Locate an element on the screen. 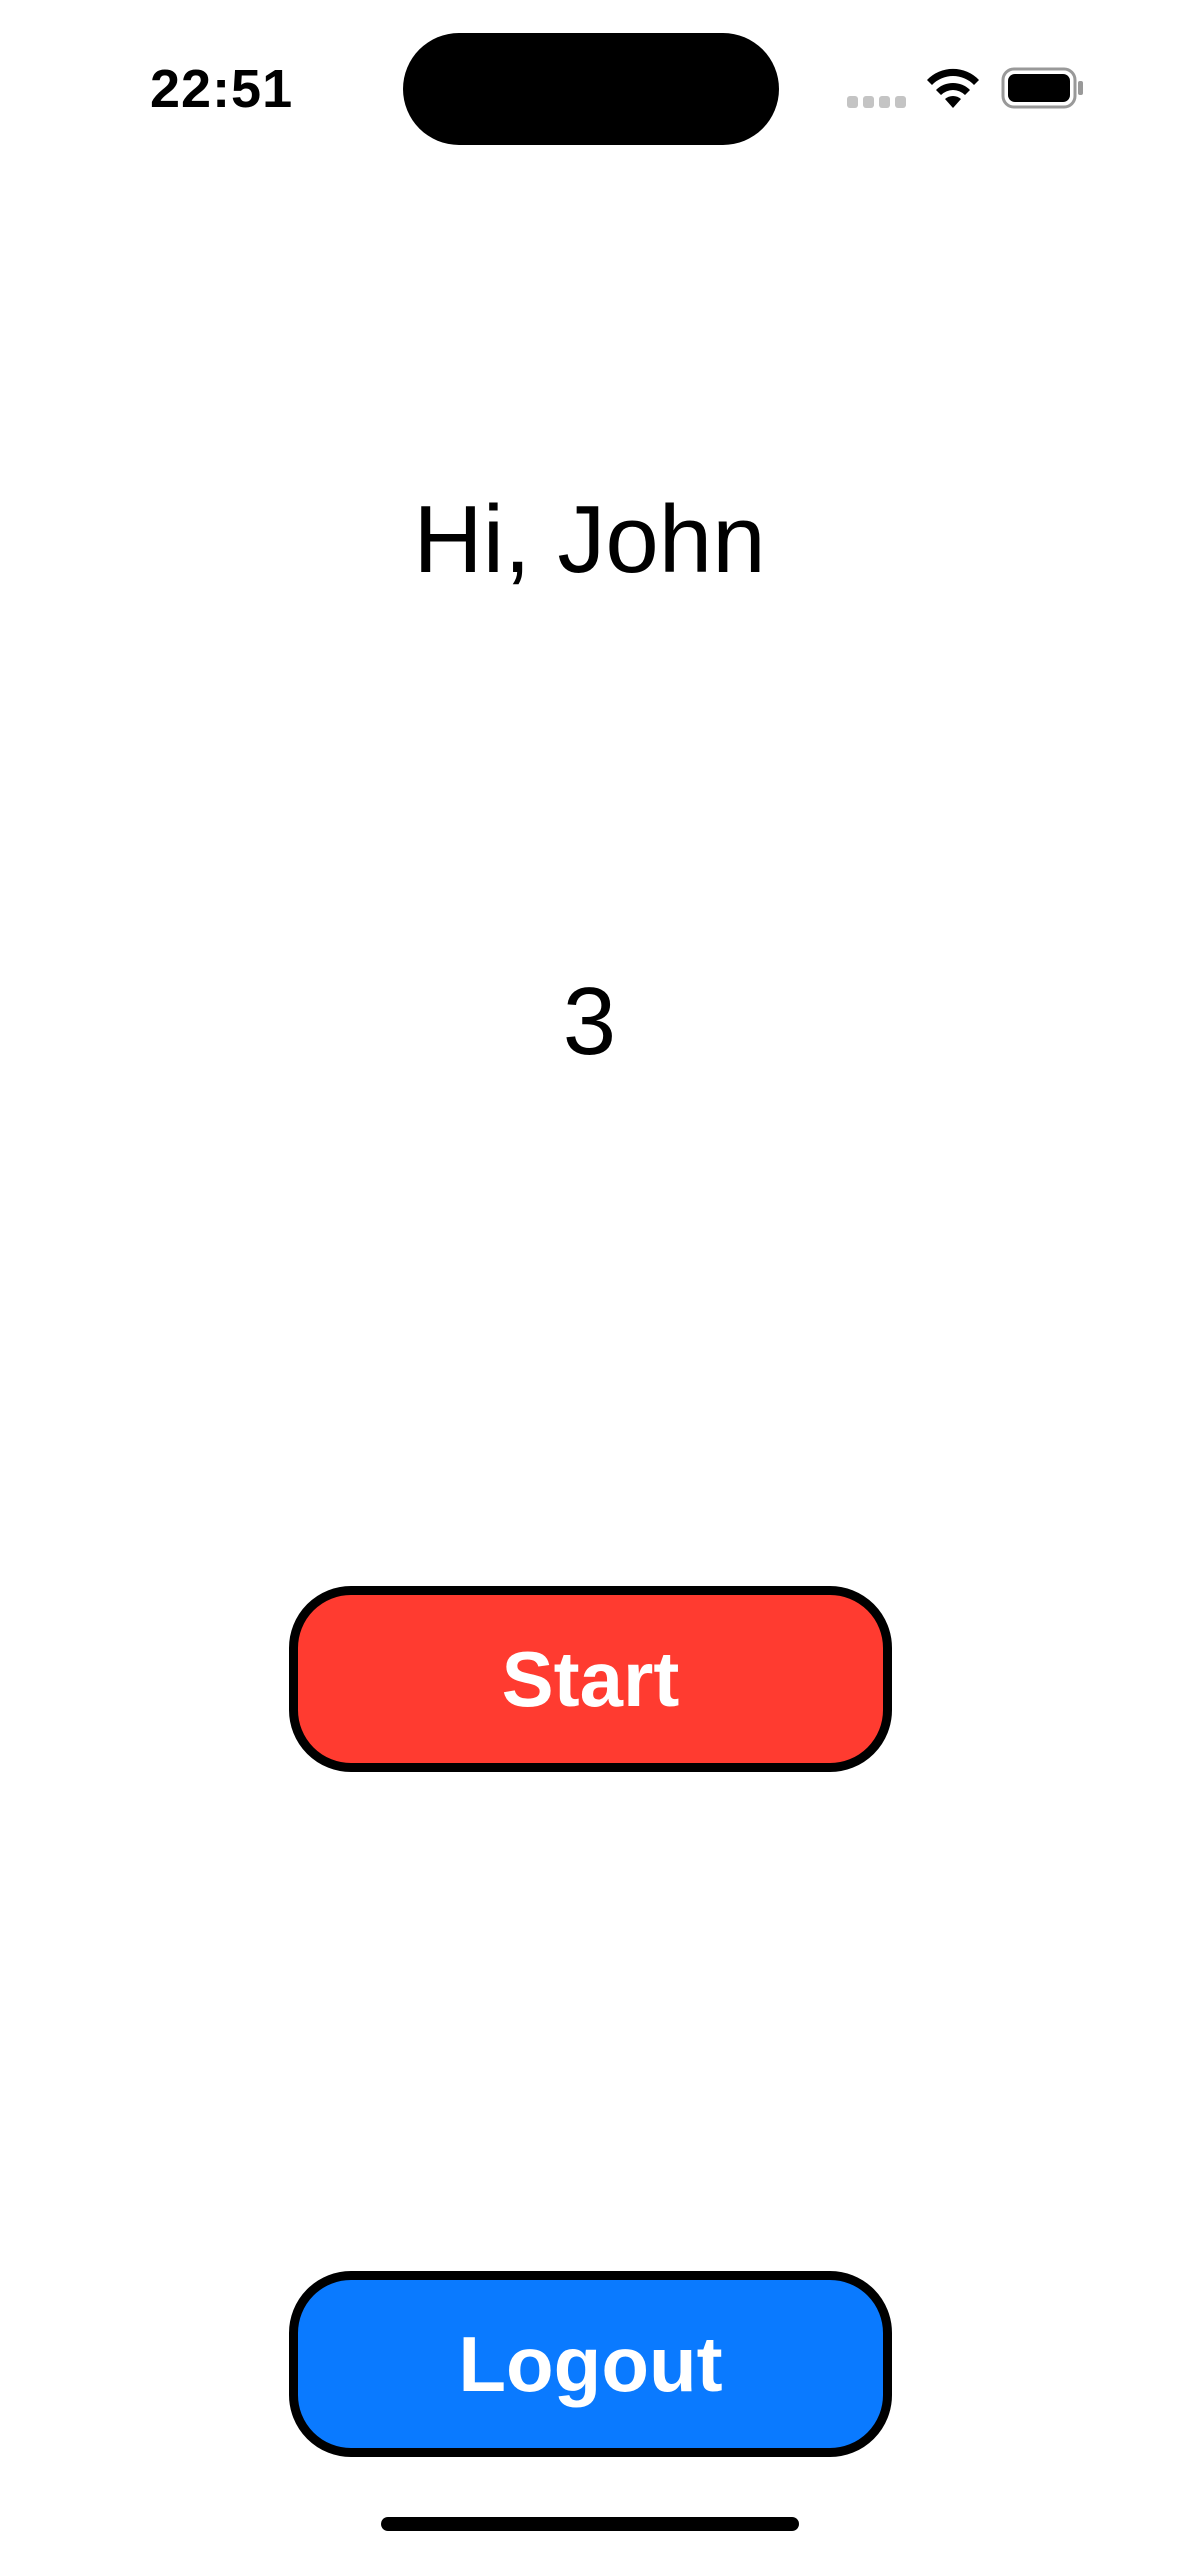 This screenshot has height=2556, width=1179. greeting-text: Hi, John is located at coordinates (589, 539).